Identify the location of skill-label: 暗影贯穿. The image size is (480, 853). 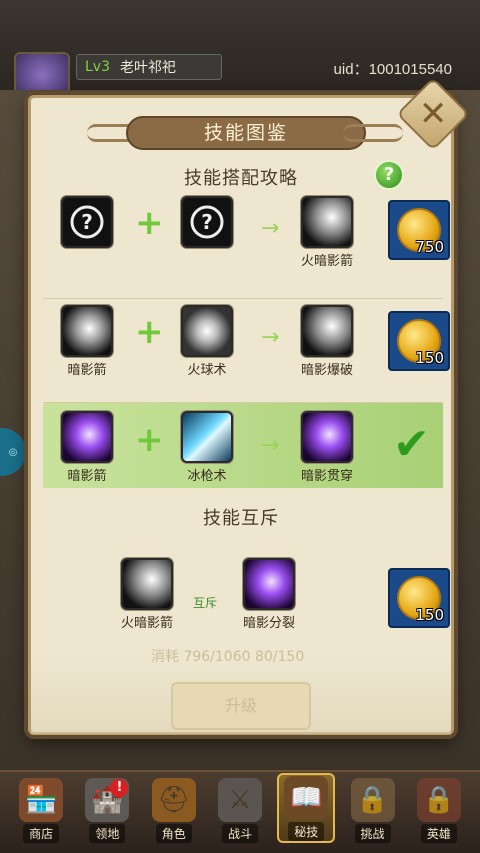
(326, 476).